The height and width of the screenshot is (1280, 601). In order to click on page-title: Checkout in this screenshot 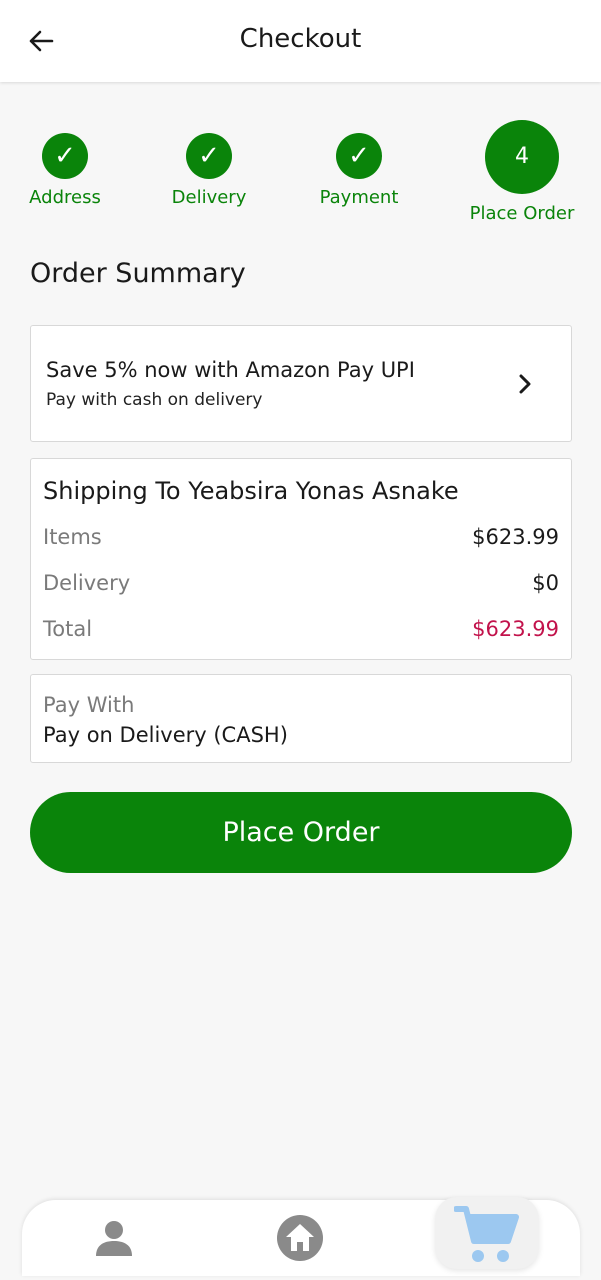, I will do `click(300, 39)`.